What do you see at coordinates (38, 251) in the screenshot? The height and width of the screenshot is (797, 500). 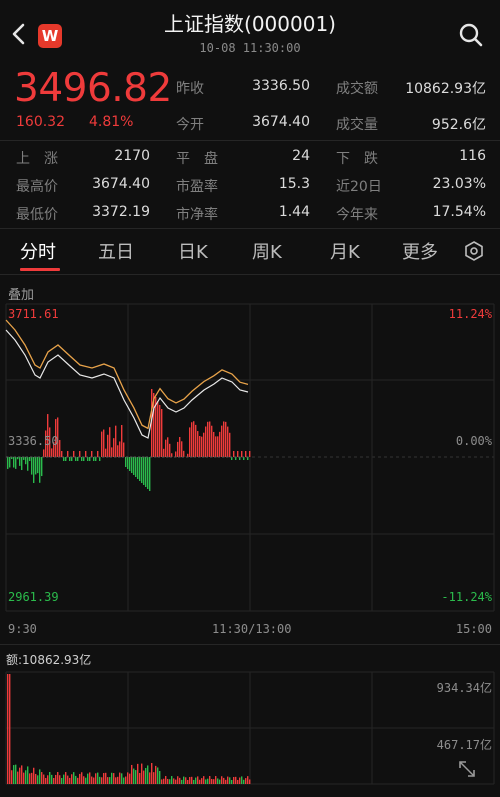 I see `tab-intraday: 分时` at bounding box center [38, 251].